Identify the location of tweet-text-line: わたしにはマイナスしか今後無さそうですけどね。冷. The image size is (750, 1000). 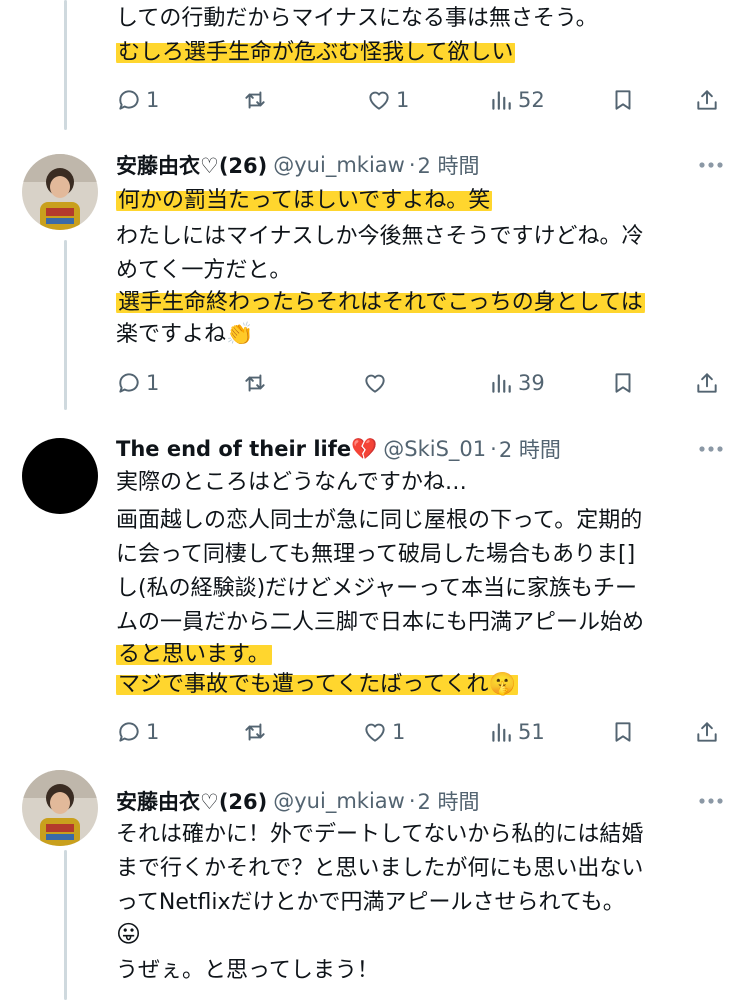
(380, 236).